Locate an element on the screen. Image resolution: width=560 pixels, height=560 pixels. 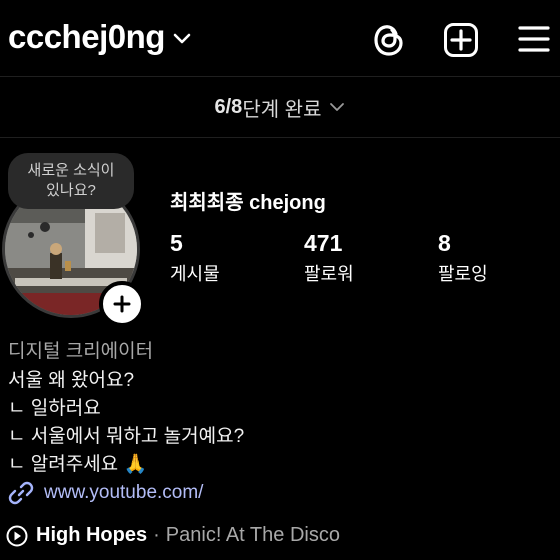
stat-followers: 471 팔로워 is located at coordinates (329, 258).